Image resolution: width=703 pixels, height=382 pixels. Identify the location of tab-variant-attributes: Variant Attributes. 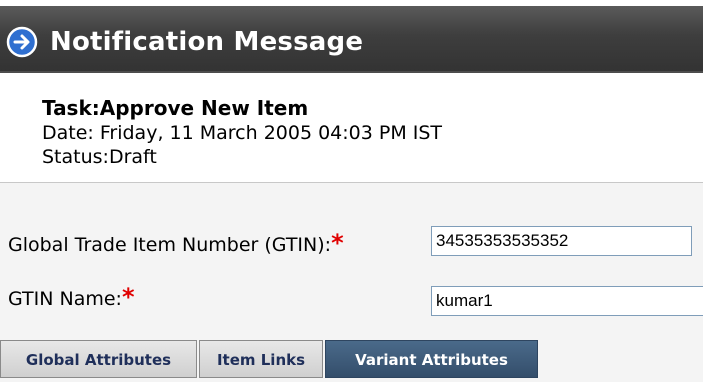
(431, 359).